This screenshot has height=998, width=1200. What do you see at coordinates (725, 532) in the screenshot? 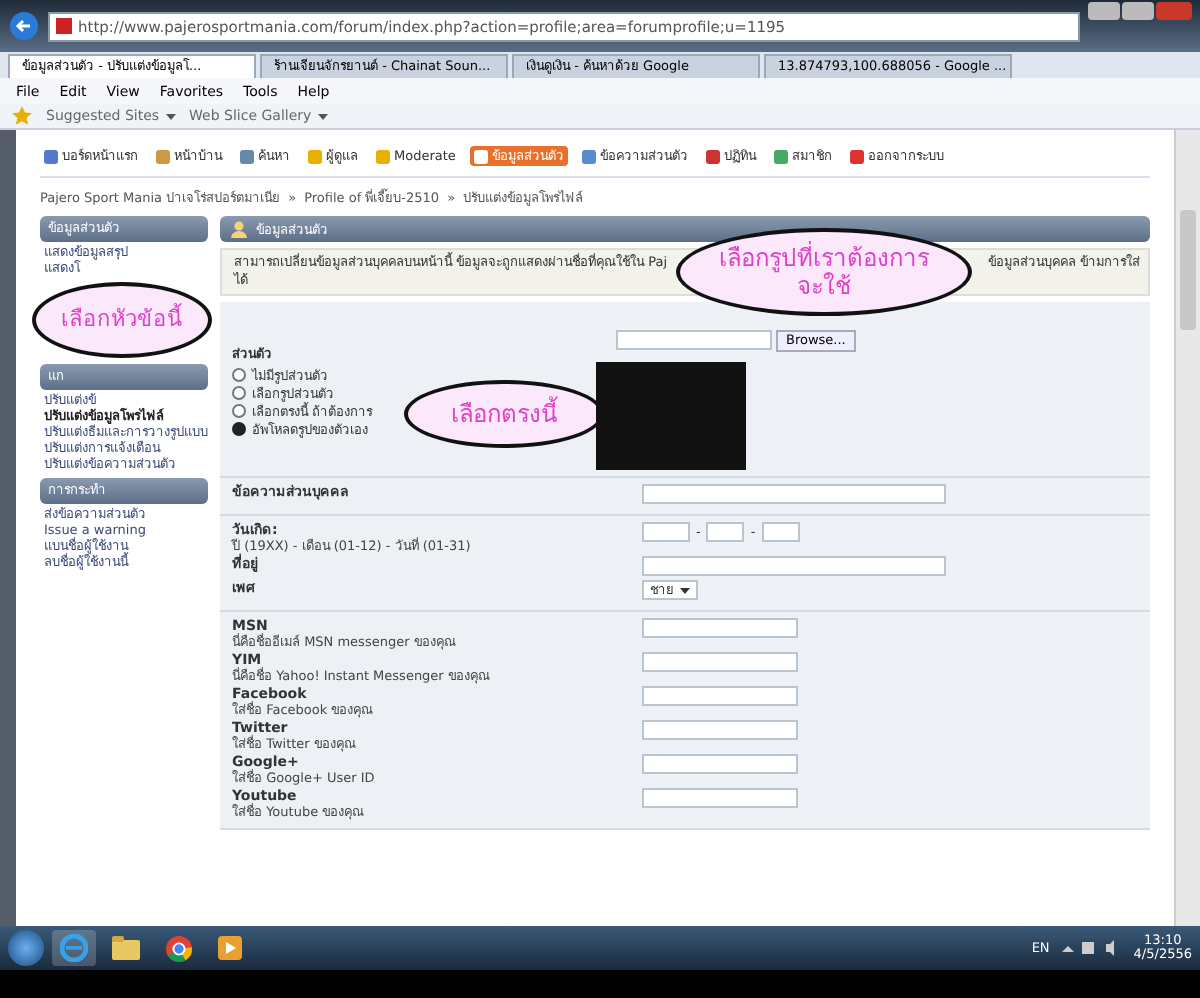
I see `month-field` at bounding box center [725, 532].